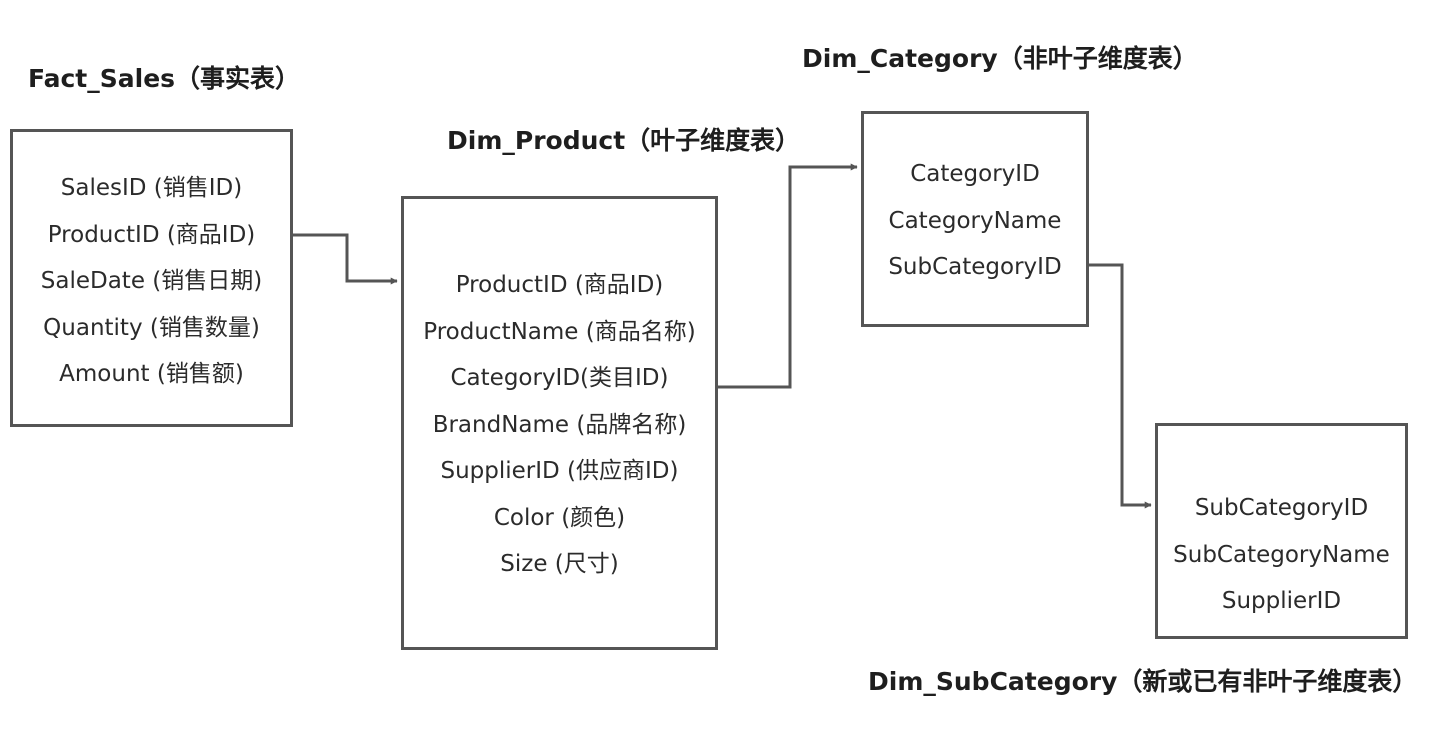  I want to click on fact-sales-to-dim-product-arrow, so click(345, 259).